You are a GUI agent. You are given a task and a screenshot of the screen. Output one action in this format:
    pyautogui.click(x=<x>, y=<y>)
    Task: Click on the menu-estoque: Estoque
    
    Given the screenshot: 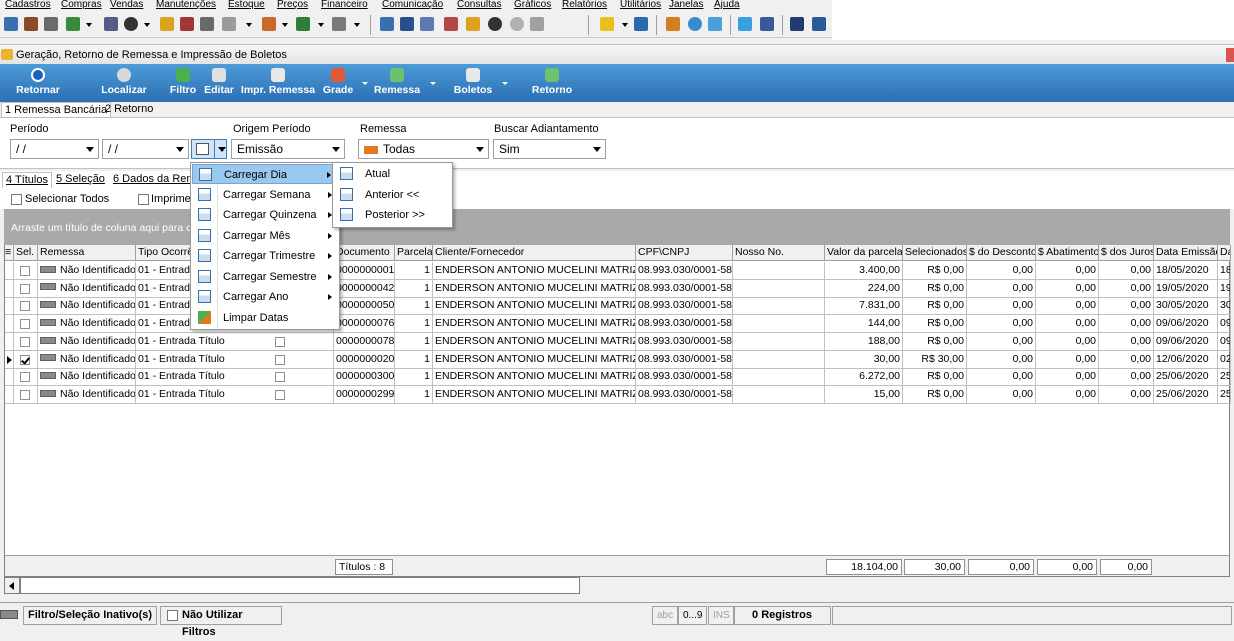 What is the action you would take?
    pyautogui.click(x=246, y=5)
    